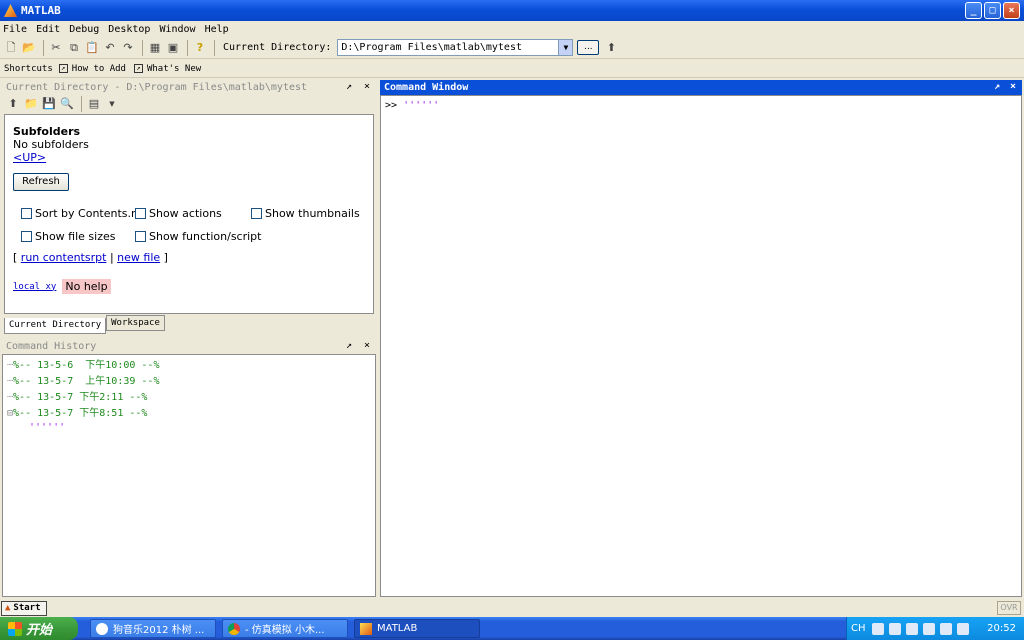  I want to click on tab-workspace: Workspace, so click(135, 323).